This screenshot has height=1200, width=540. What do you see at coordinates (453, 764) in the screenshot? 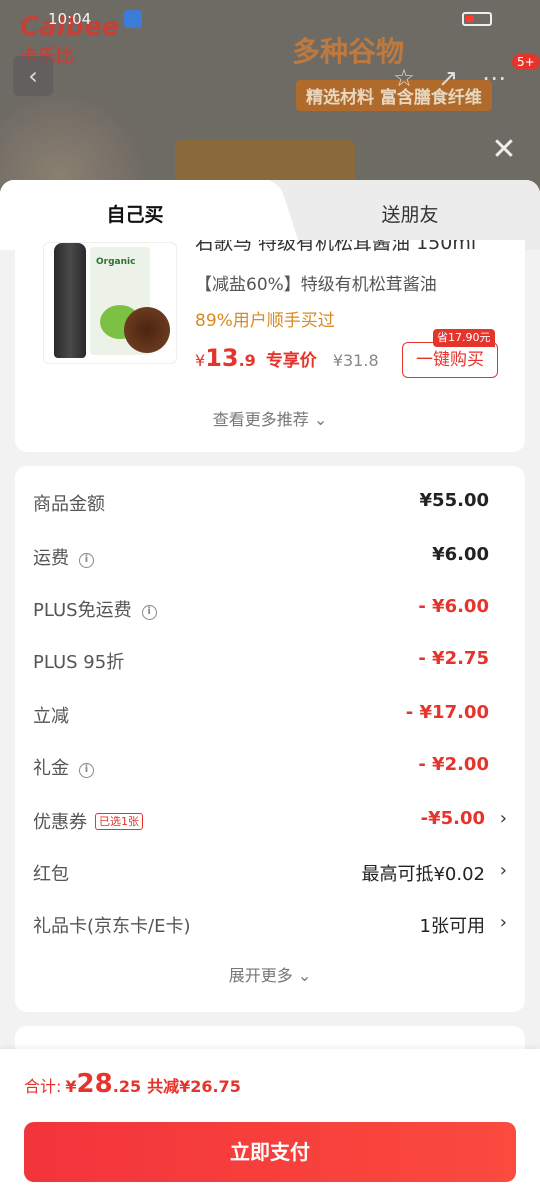
I see `fee-value: - ¥2.00` at bounding box center [453, 764].